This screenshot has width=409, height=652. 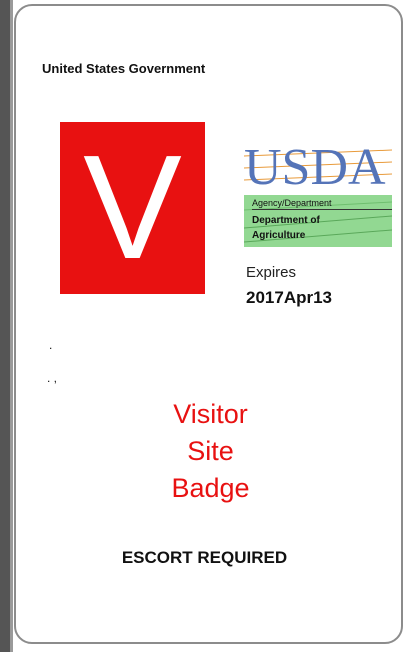 I want to click on small-mark-1: ., so click(x=51, y=345).